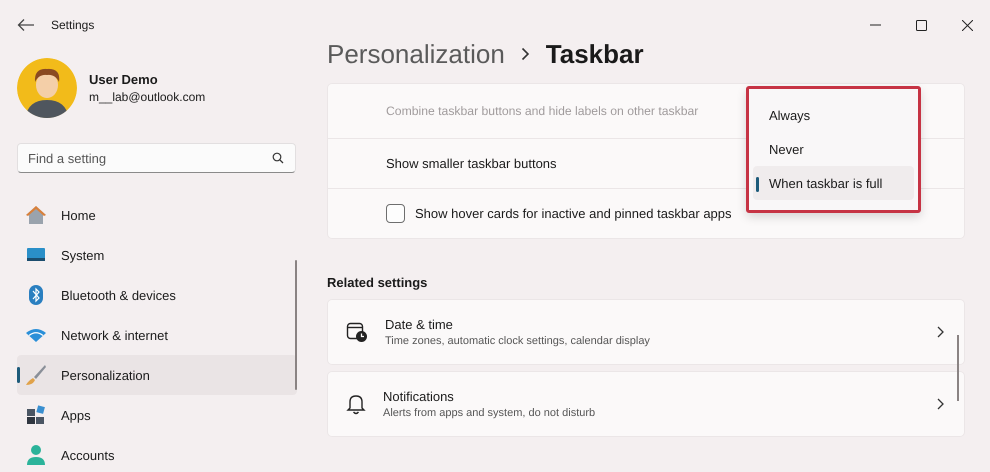  Describe the element at coordinates (595, 54) in the screenshot. I see `page-title: Taskbar` at that location.